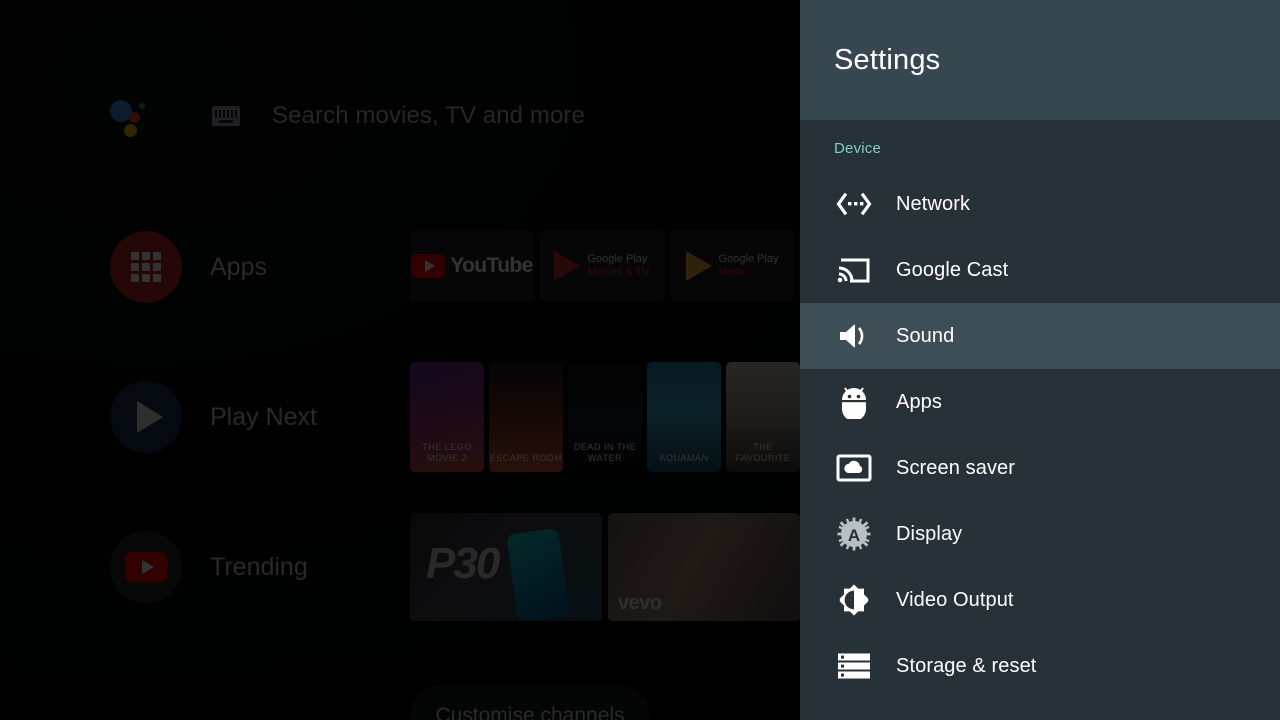 Image resolution: width=1280 pixels, height=720 pixels. I want to click on keyboard-icon, so click(226, 116).